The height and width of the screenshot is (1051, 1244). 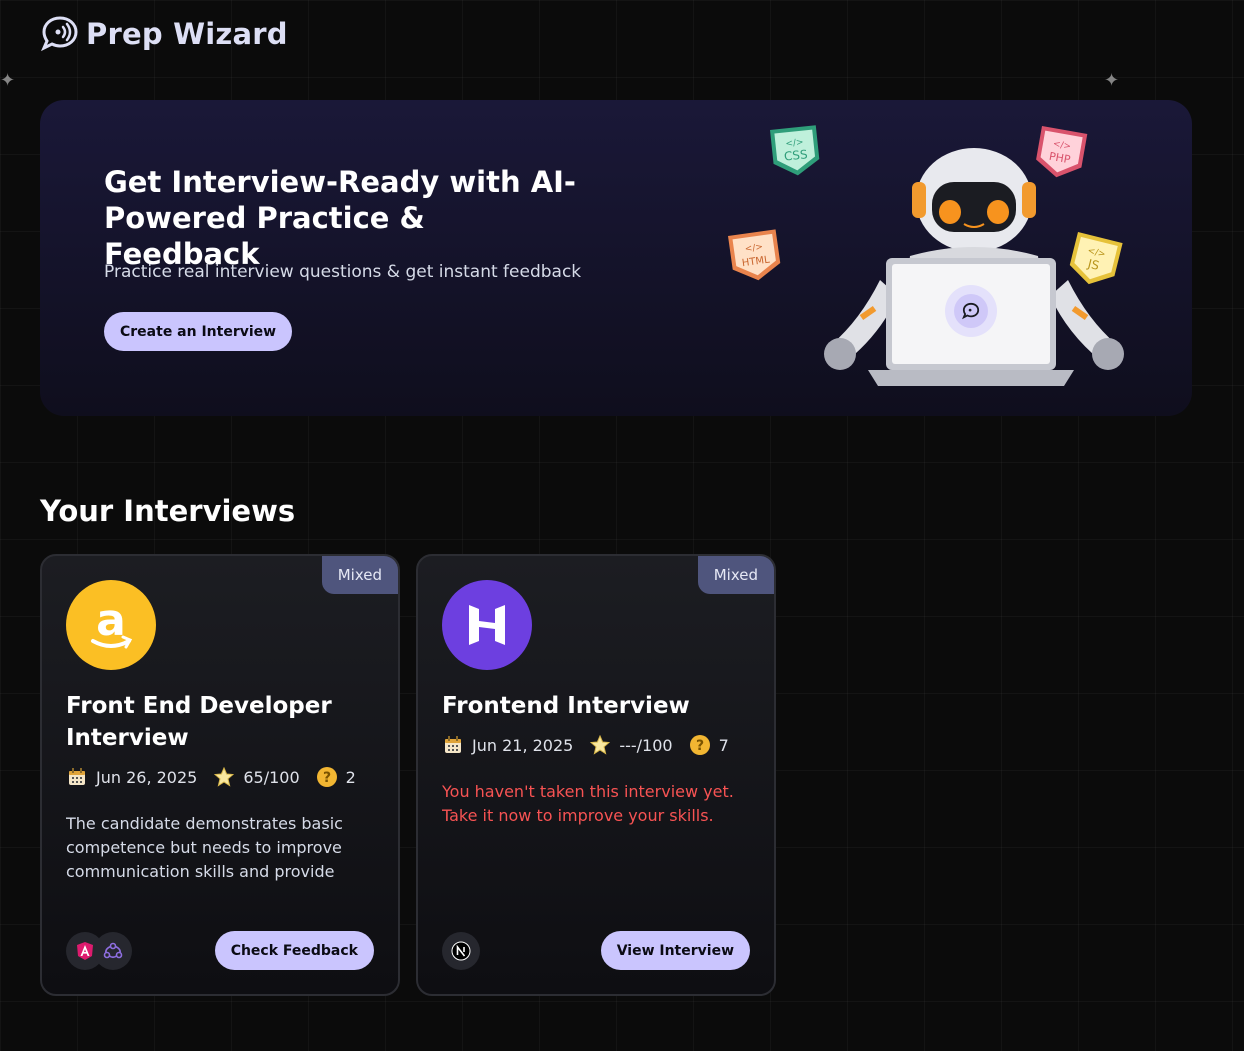 I want to click on check-feedback-button: Check Feedback, so click(x=294, y=950).